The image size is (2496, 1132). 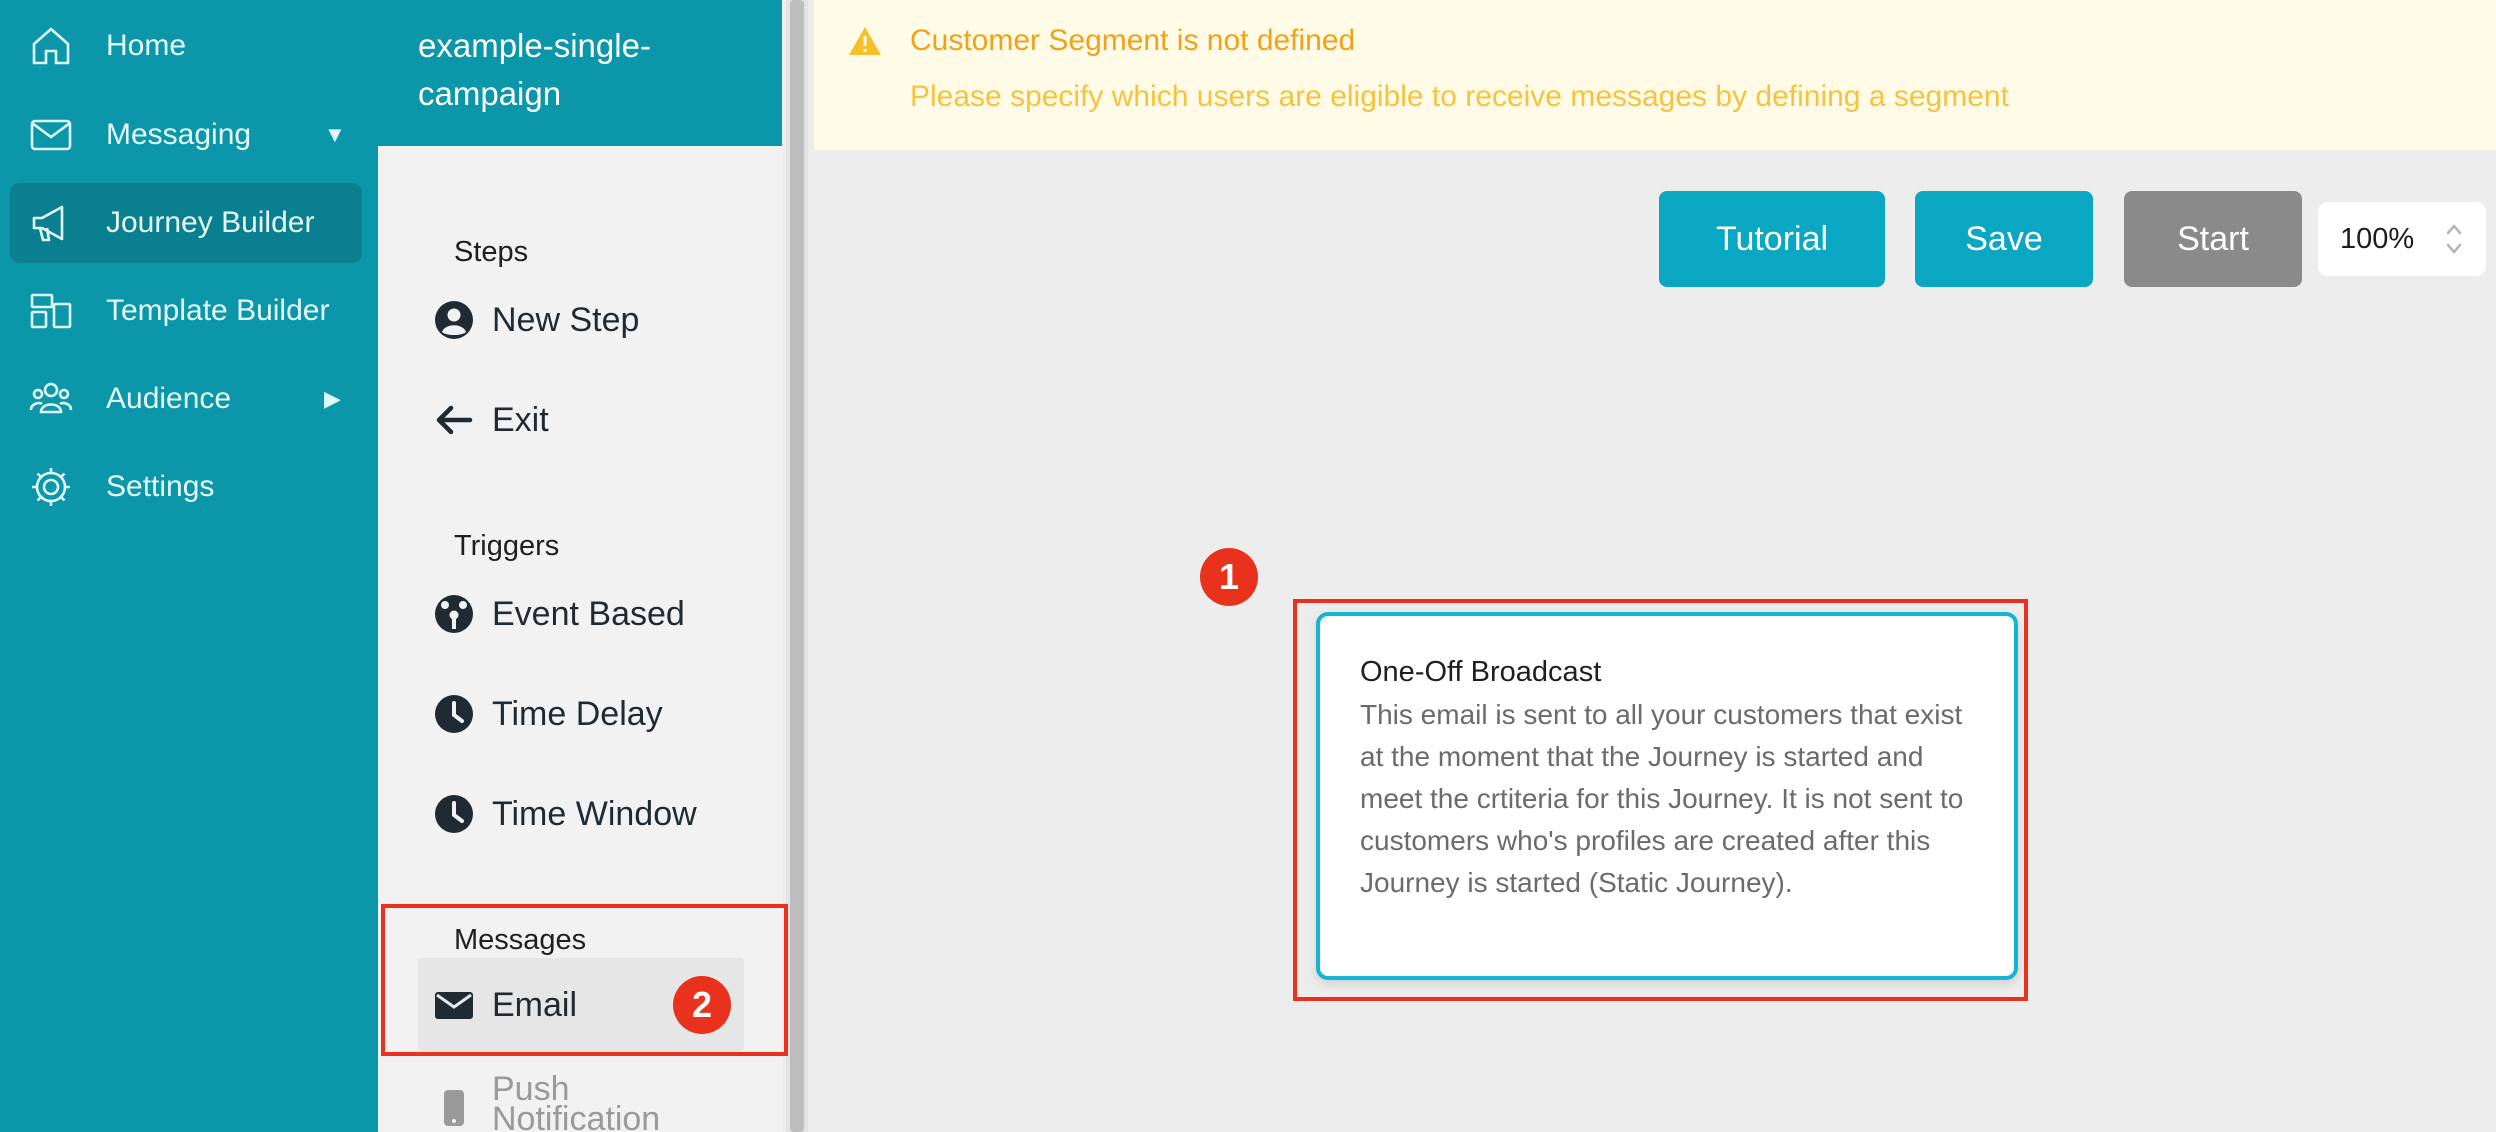 What do you see at coordinates (2377, 238) in the screenshot?
I see `zoom-value: 100%` at bounding box center [2377, 238].